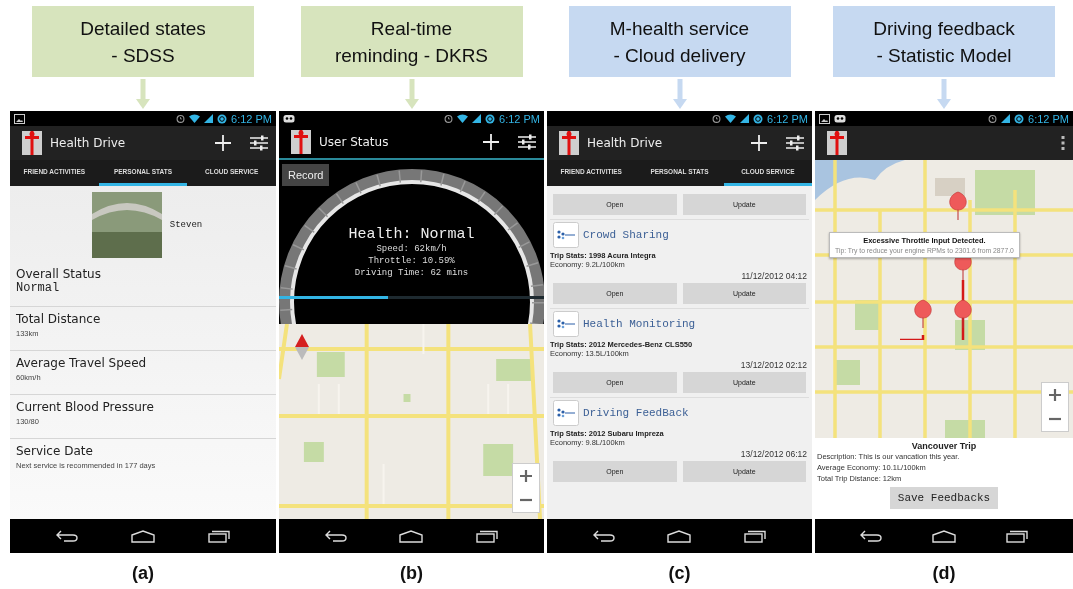 This screenshot has height=589, width=1073. I want to click on stat-label: Current Blood Pressure, so click(85, 407).